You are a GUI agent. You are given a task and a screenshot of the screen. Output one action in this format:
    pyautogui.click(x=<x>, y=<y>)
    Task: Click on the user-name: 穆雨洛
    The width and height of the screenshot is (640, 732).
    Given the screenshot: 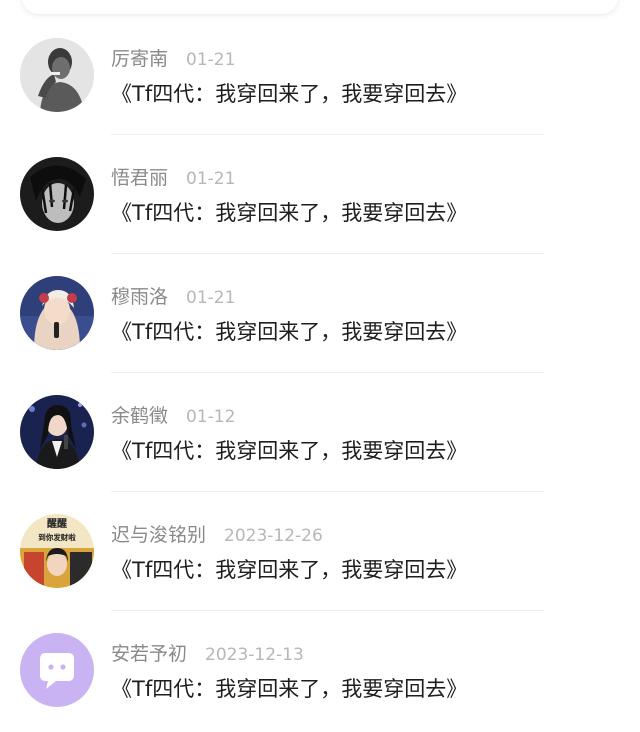 What is the action you would take?
    pyautogui.click(x=139, y=295)
    